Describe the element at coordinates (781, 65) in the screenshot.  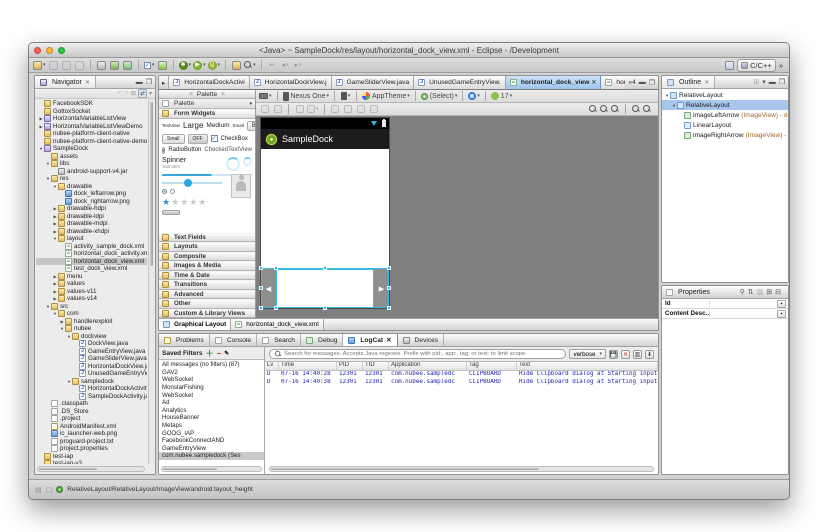
I see `perspective-overflow: »` at that location.